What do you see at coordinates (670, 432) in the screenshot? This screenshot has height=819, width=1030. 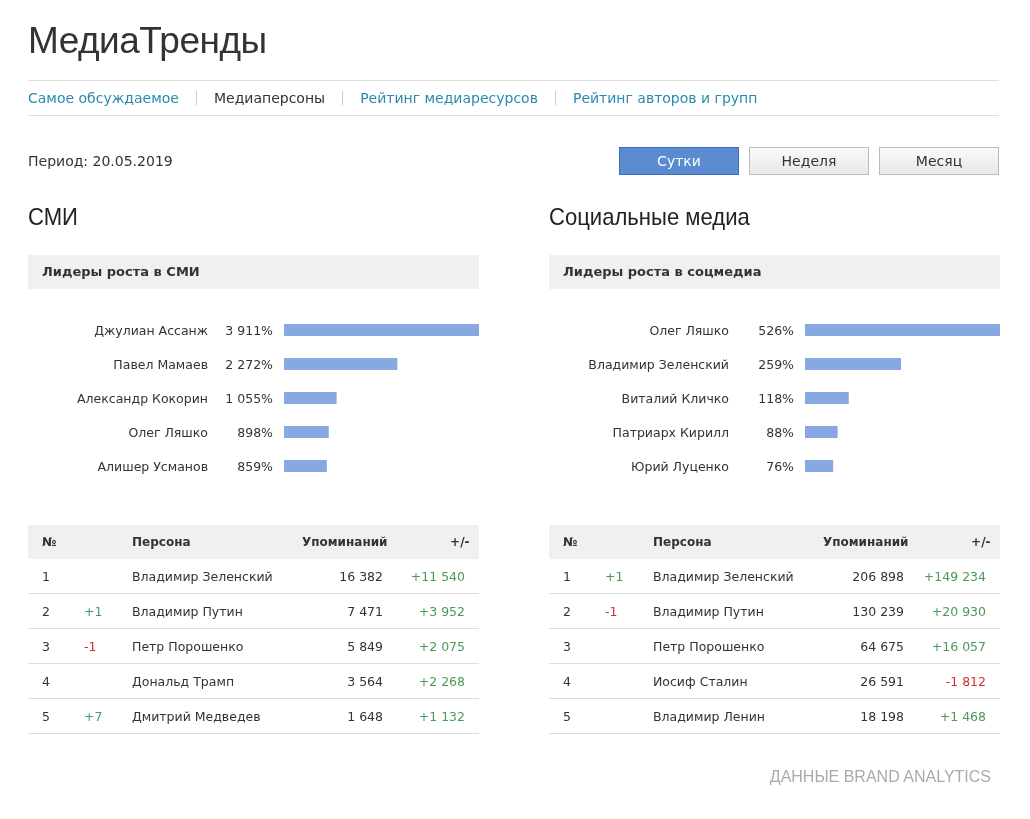 I see `person-name: Патриарх Кирилл` at bounding box center [670, 432].